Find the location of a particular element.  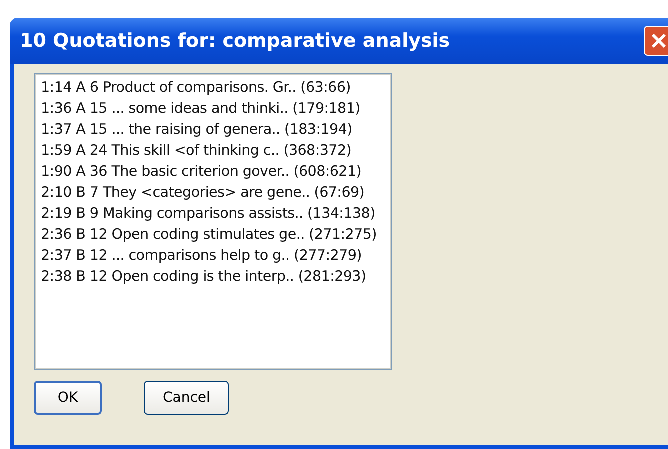

list-item: 1:59 A 24 This skill <of thinking c.. (368:372) is located at coordinates (213, 151).